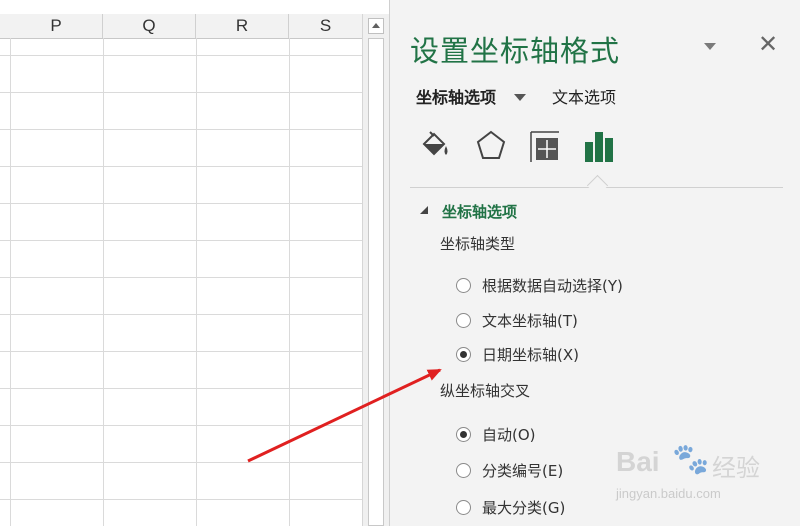 Image resolution: width=800 pixels, height=526 pixels. Describe the element at coordinates (710, 46) in the screenshot. I see `pane-options-dropdown-icon` at that location.